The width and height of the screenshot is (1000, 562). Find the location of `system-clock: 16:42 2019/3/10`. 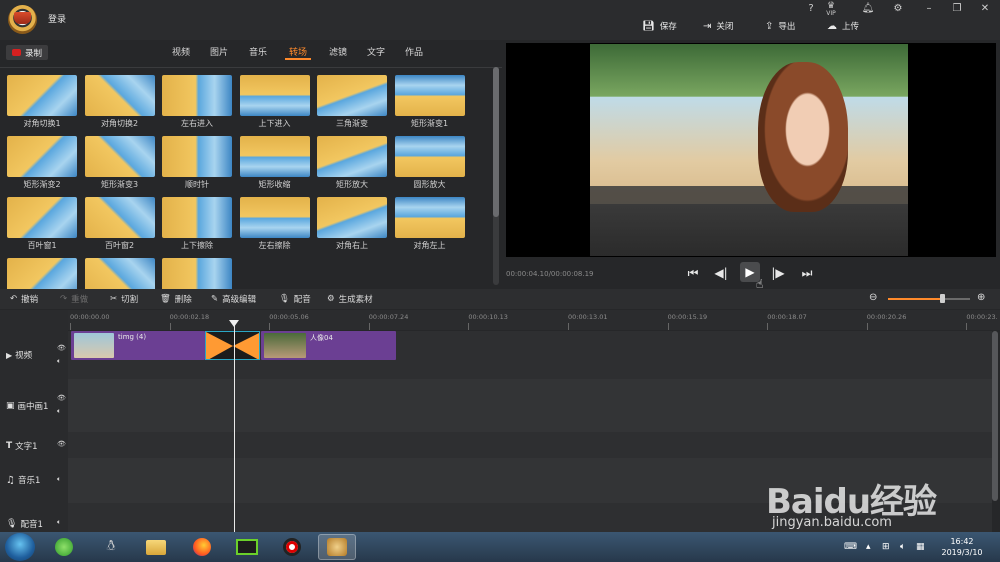

system-clock: 16:42 2019/3/10 is located at coordinates (962, 547).